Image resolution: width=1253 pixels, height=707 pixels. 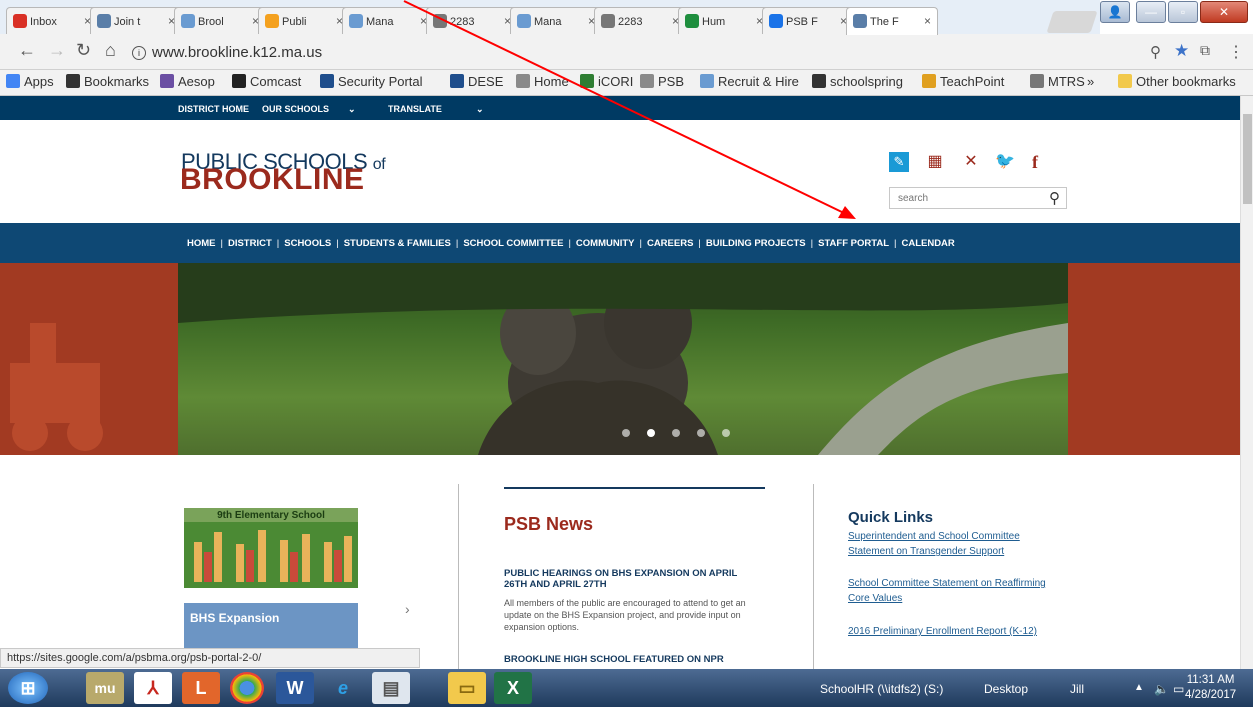 I want to click on promo-bhs-expansion: BHS Expansion, so click(x=271, y=628).